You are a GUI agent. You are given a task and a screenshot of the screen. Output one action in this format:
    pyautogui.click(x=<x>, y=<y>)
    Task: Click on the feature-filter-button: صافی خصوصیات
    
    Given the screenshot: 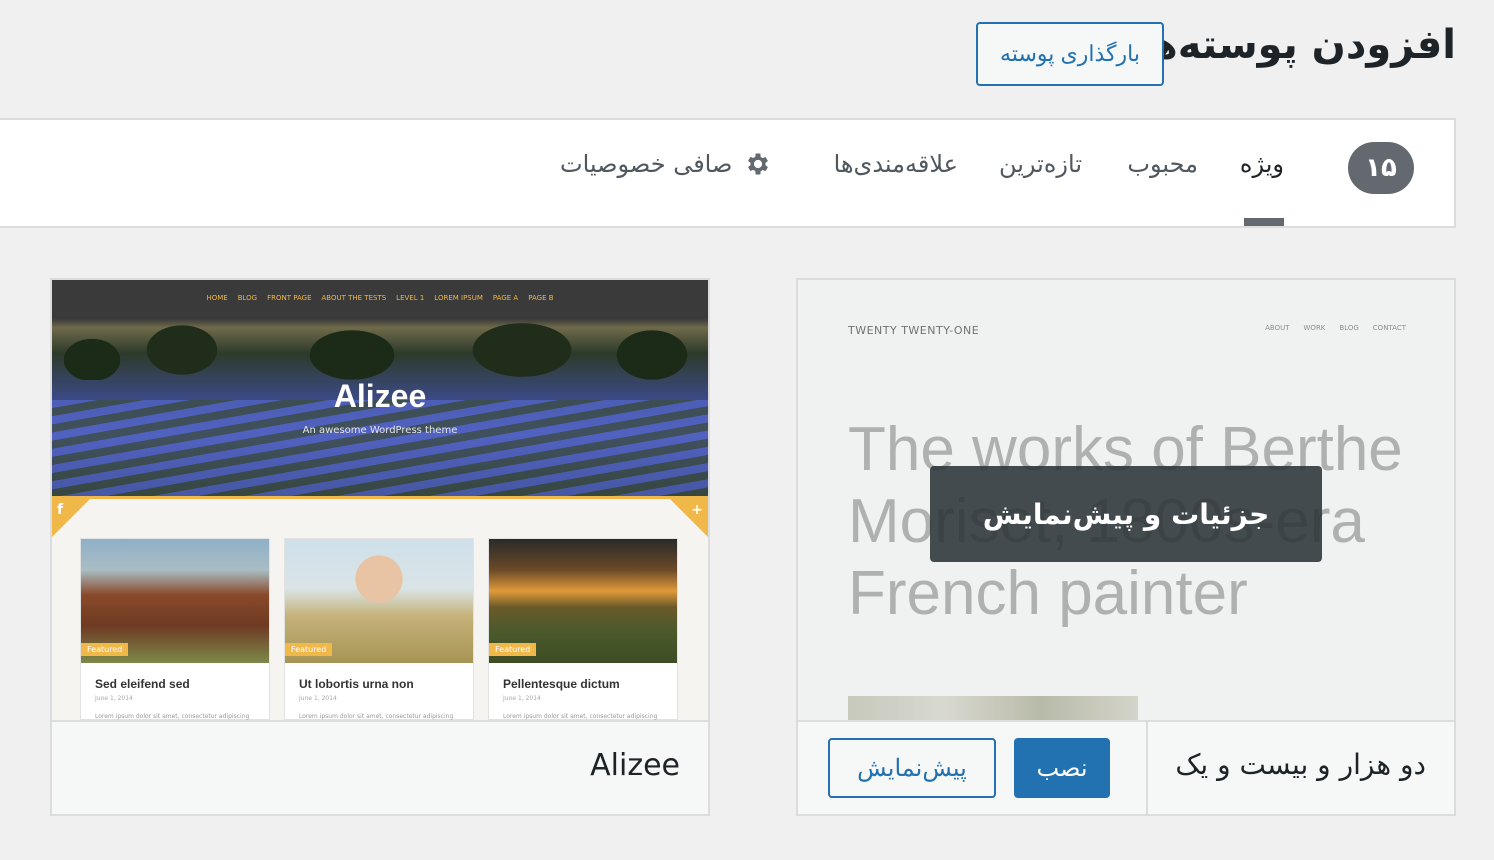 What is the action you would take?
    pyautogui.click(x=666, y=164)
    